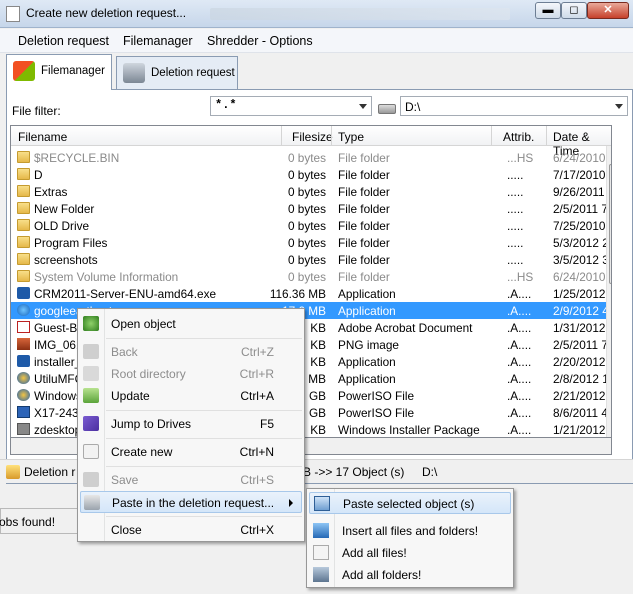 This screenshot has width=633, height=594. What do you see at coordinates (608, 291) in the screenshot?
I see `vertical-scrollbar` at bounding box center [608, 291].